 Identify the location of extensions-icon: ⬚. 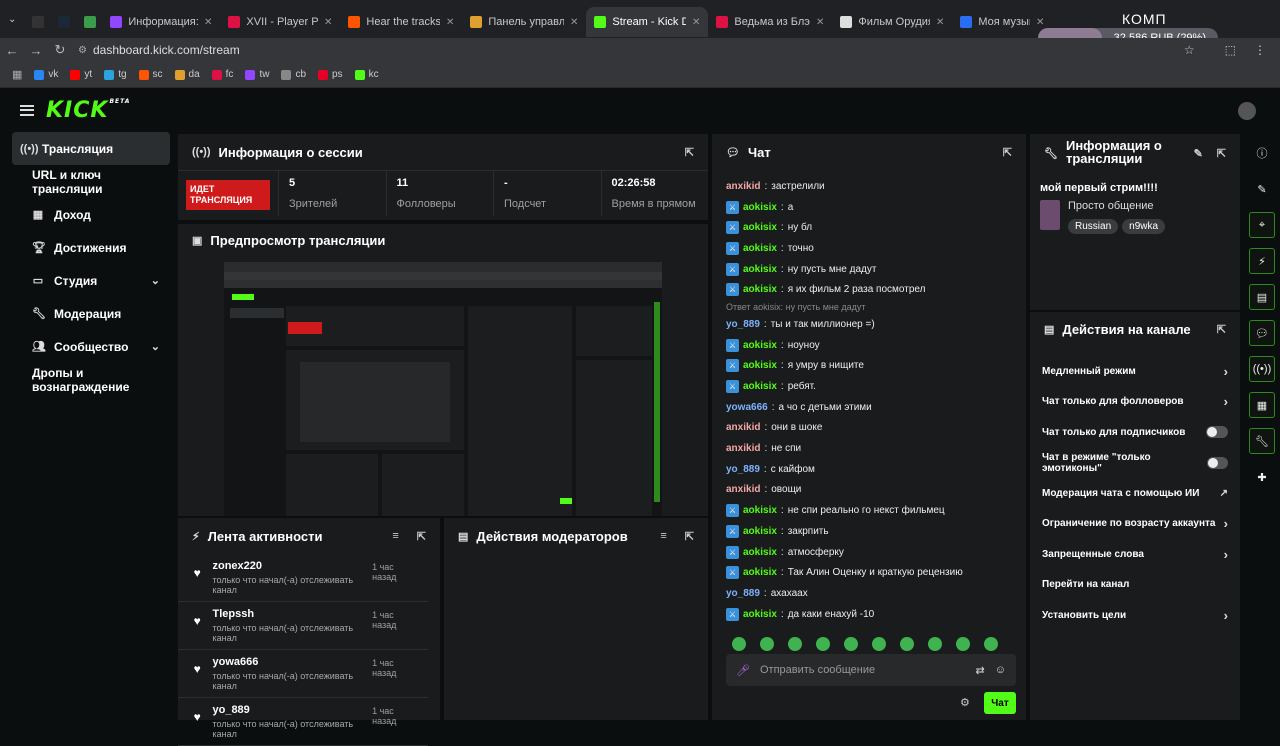
(1230, 50).